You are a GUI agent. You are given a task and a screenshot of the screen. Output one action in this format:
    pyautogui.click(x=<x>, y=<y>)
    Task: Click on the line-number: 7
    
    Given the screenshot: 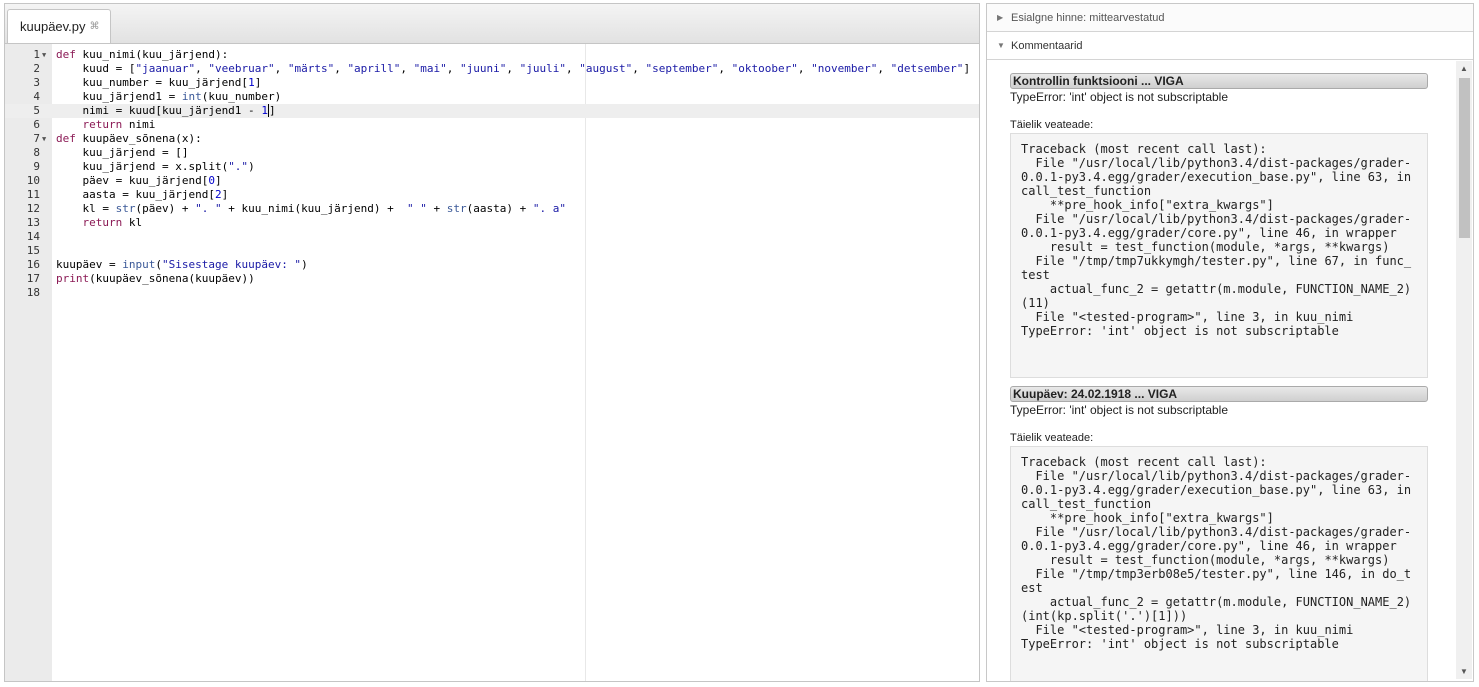 What is the action you would take?
    pyautogui.click(x=36, y=138)
    